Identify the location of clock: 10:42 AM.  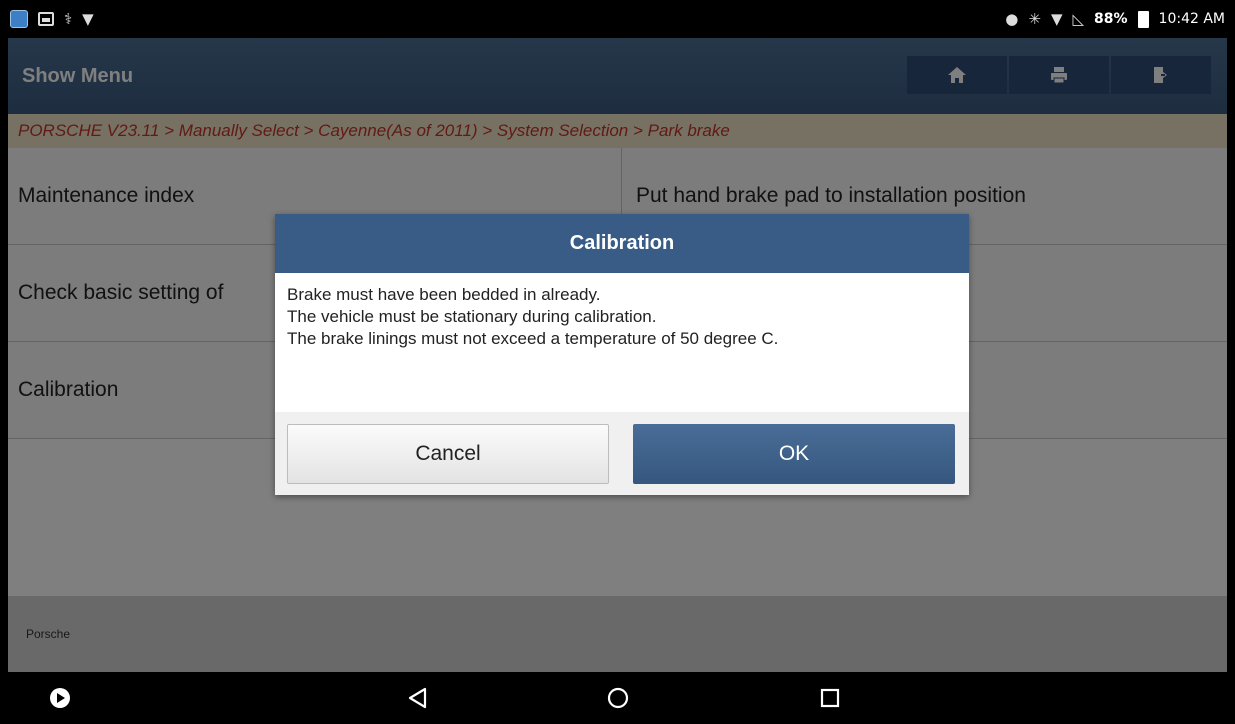
(1191, 19).